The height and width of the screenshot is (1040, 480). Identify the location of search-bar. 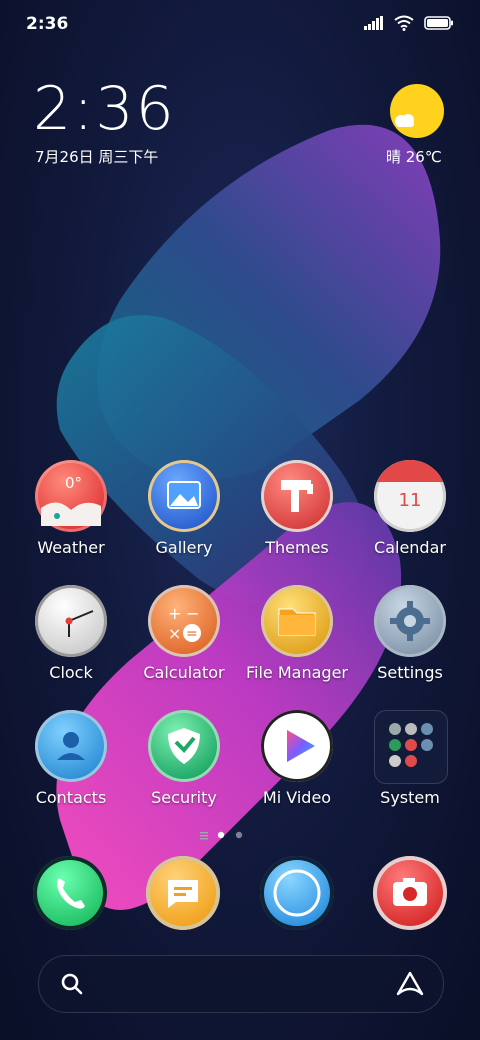
(241, 984).